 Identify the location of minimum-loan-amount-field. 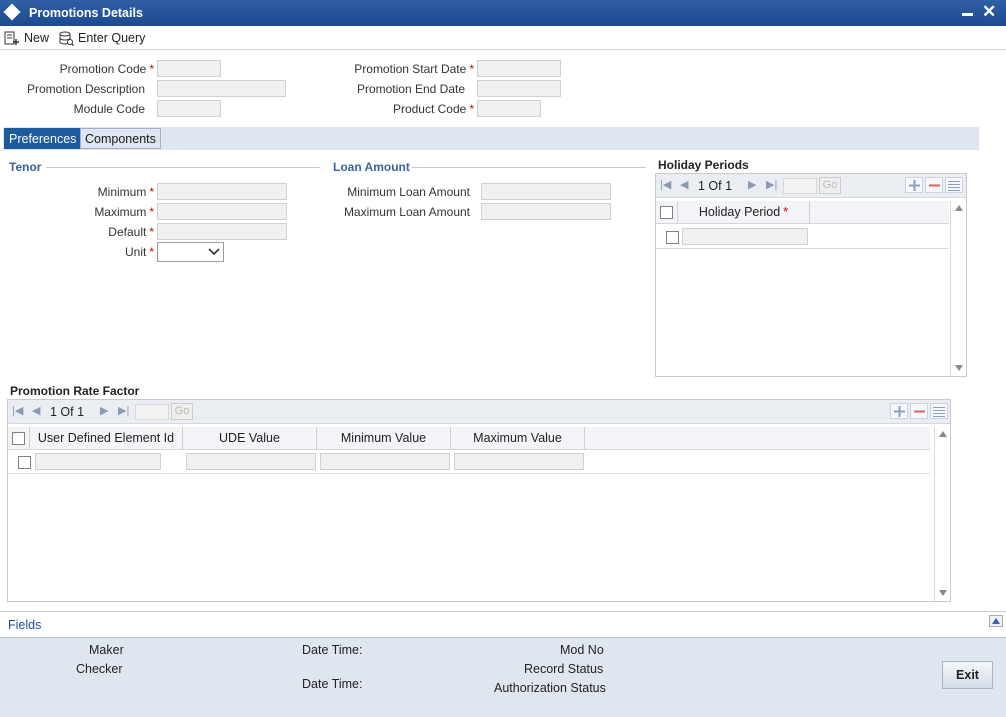
(546, 191).